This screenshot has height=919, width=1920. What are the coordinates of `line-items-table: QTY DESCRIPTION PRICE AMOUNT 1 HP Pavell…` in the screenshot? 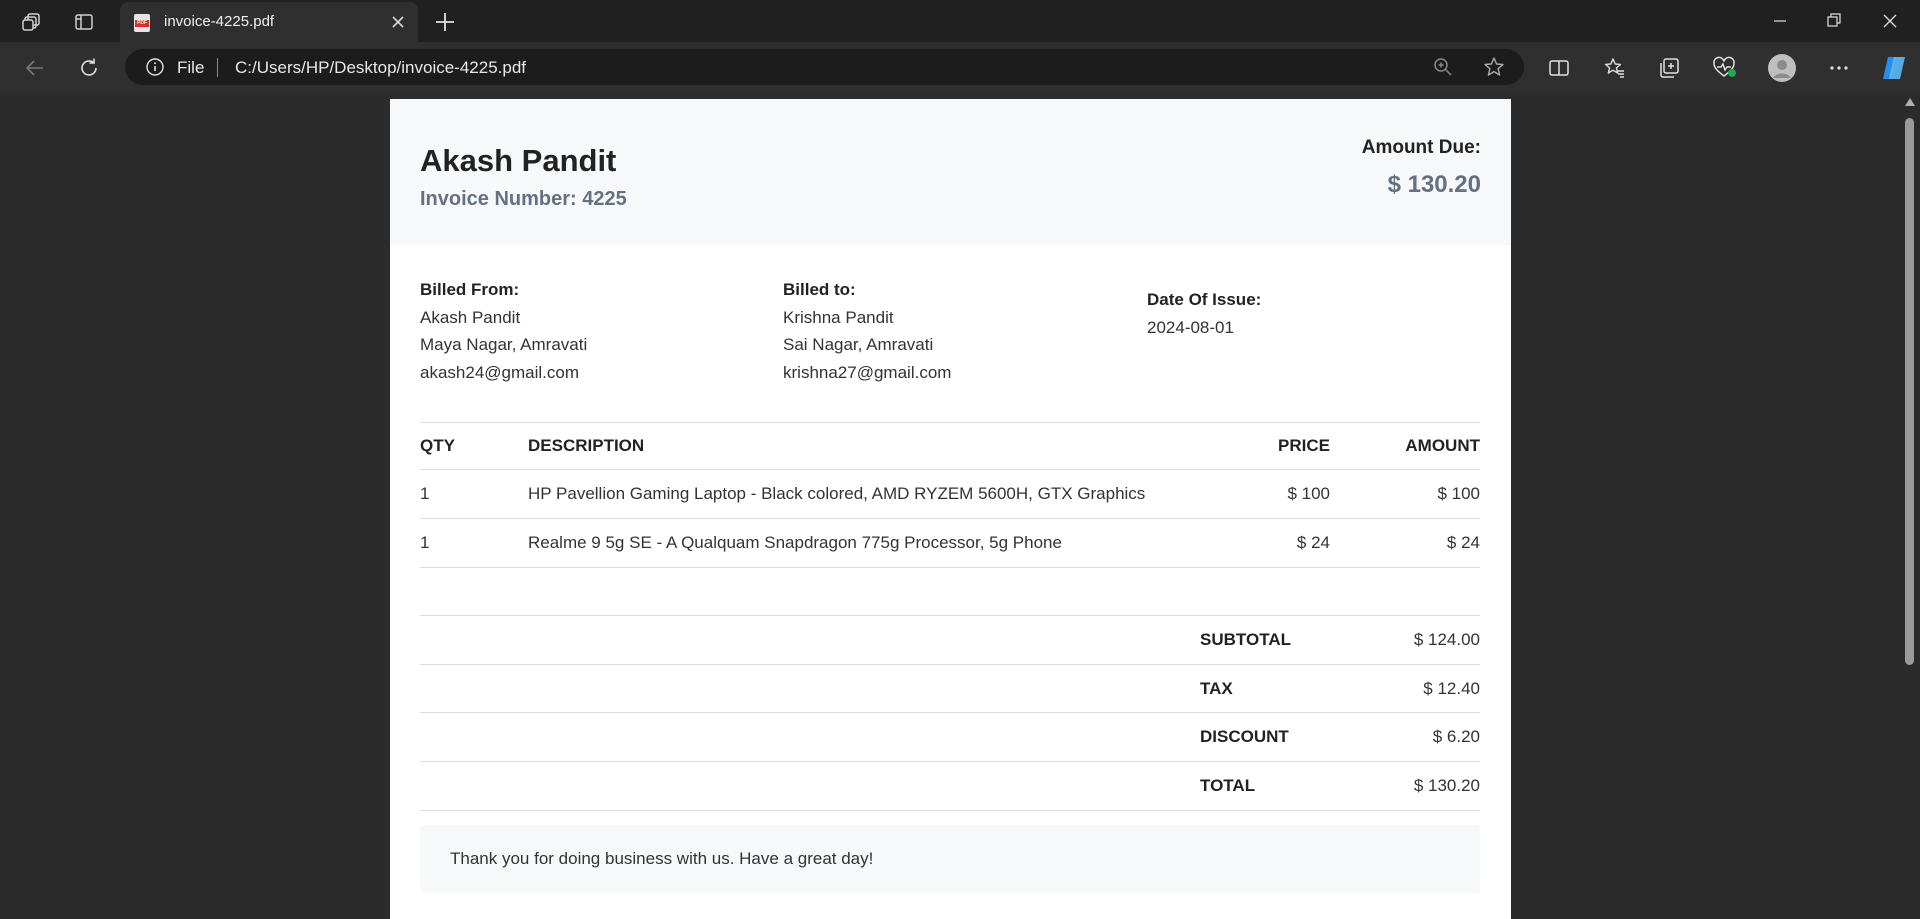 It's located at (950, 495).